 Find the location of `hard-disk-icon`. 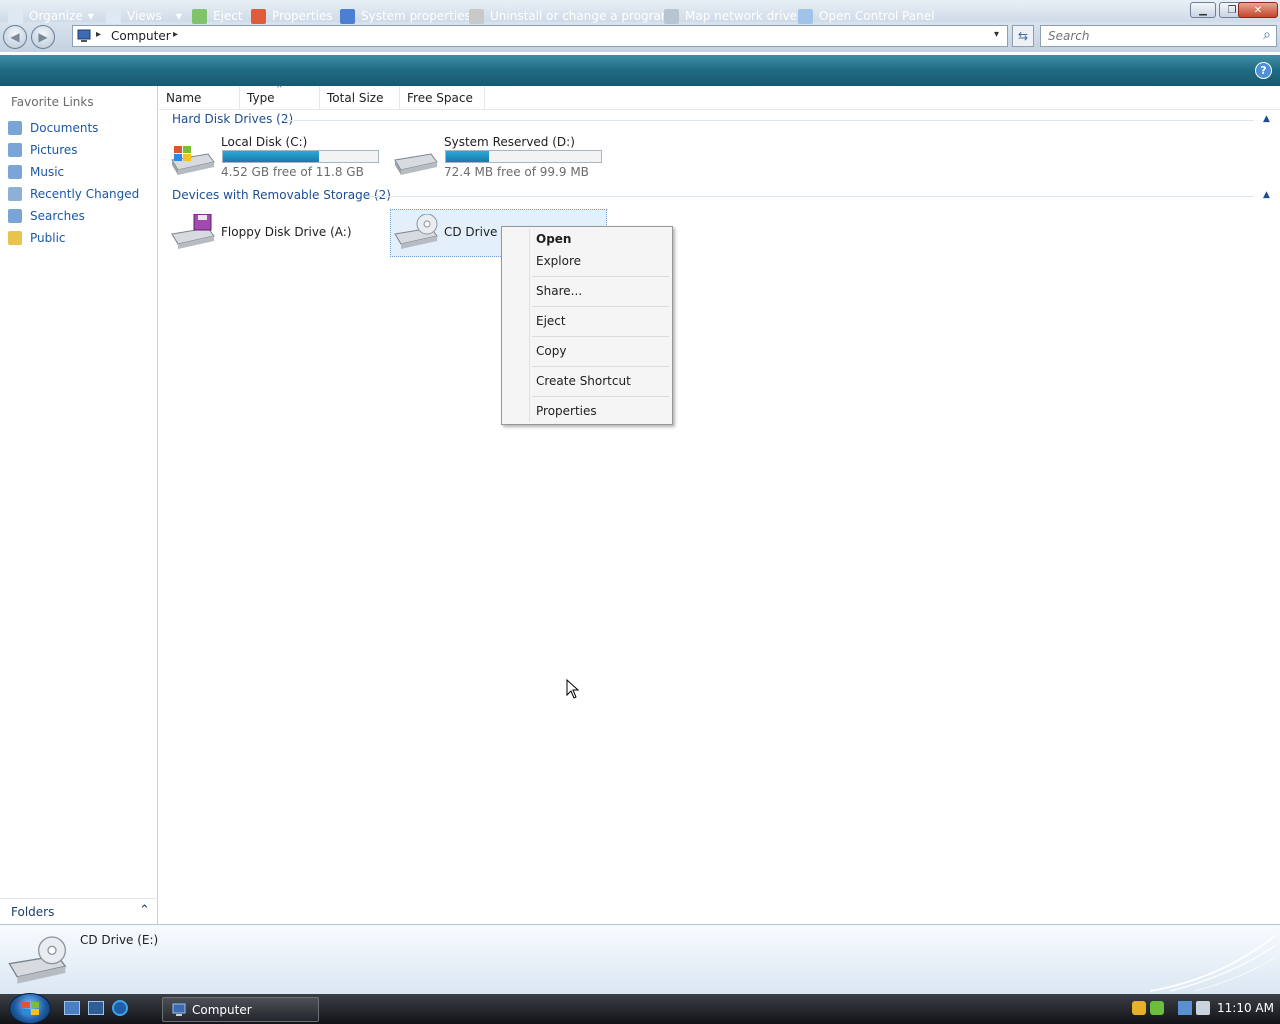

hard-disk-icon is located at coordinates (416, 164).